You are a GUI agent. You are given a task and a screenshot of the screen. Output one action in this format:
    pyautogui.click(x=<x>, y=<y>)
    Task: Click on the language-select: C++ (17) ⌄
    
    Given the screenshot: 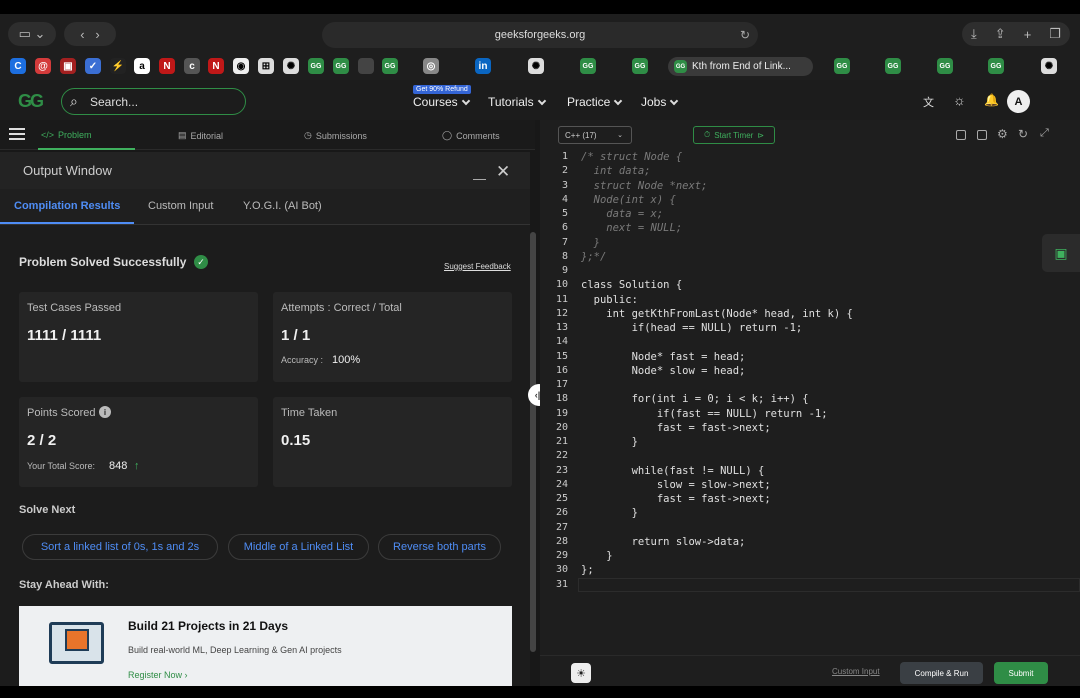 What is the action you would take?
    pyautogui.click(x=595, y=135)
    